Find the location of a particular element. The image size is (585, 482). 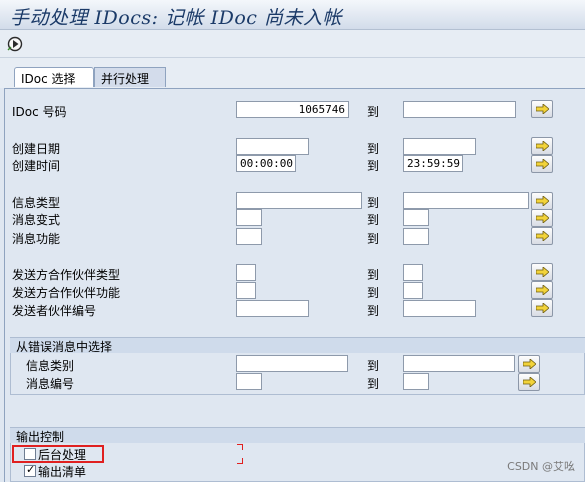

message-class-from-field is located at coordinates (292, 363).